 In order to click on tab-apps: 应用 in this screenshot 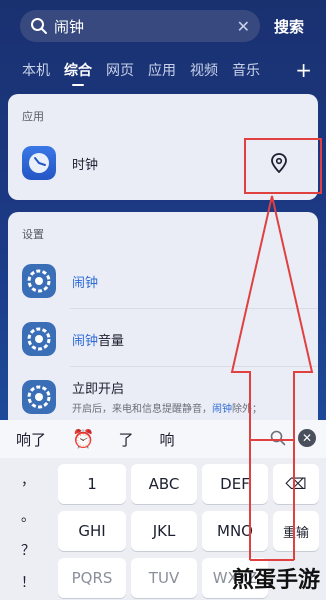, I will do `click(162, 70)`.